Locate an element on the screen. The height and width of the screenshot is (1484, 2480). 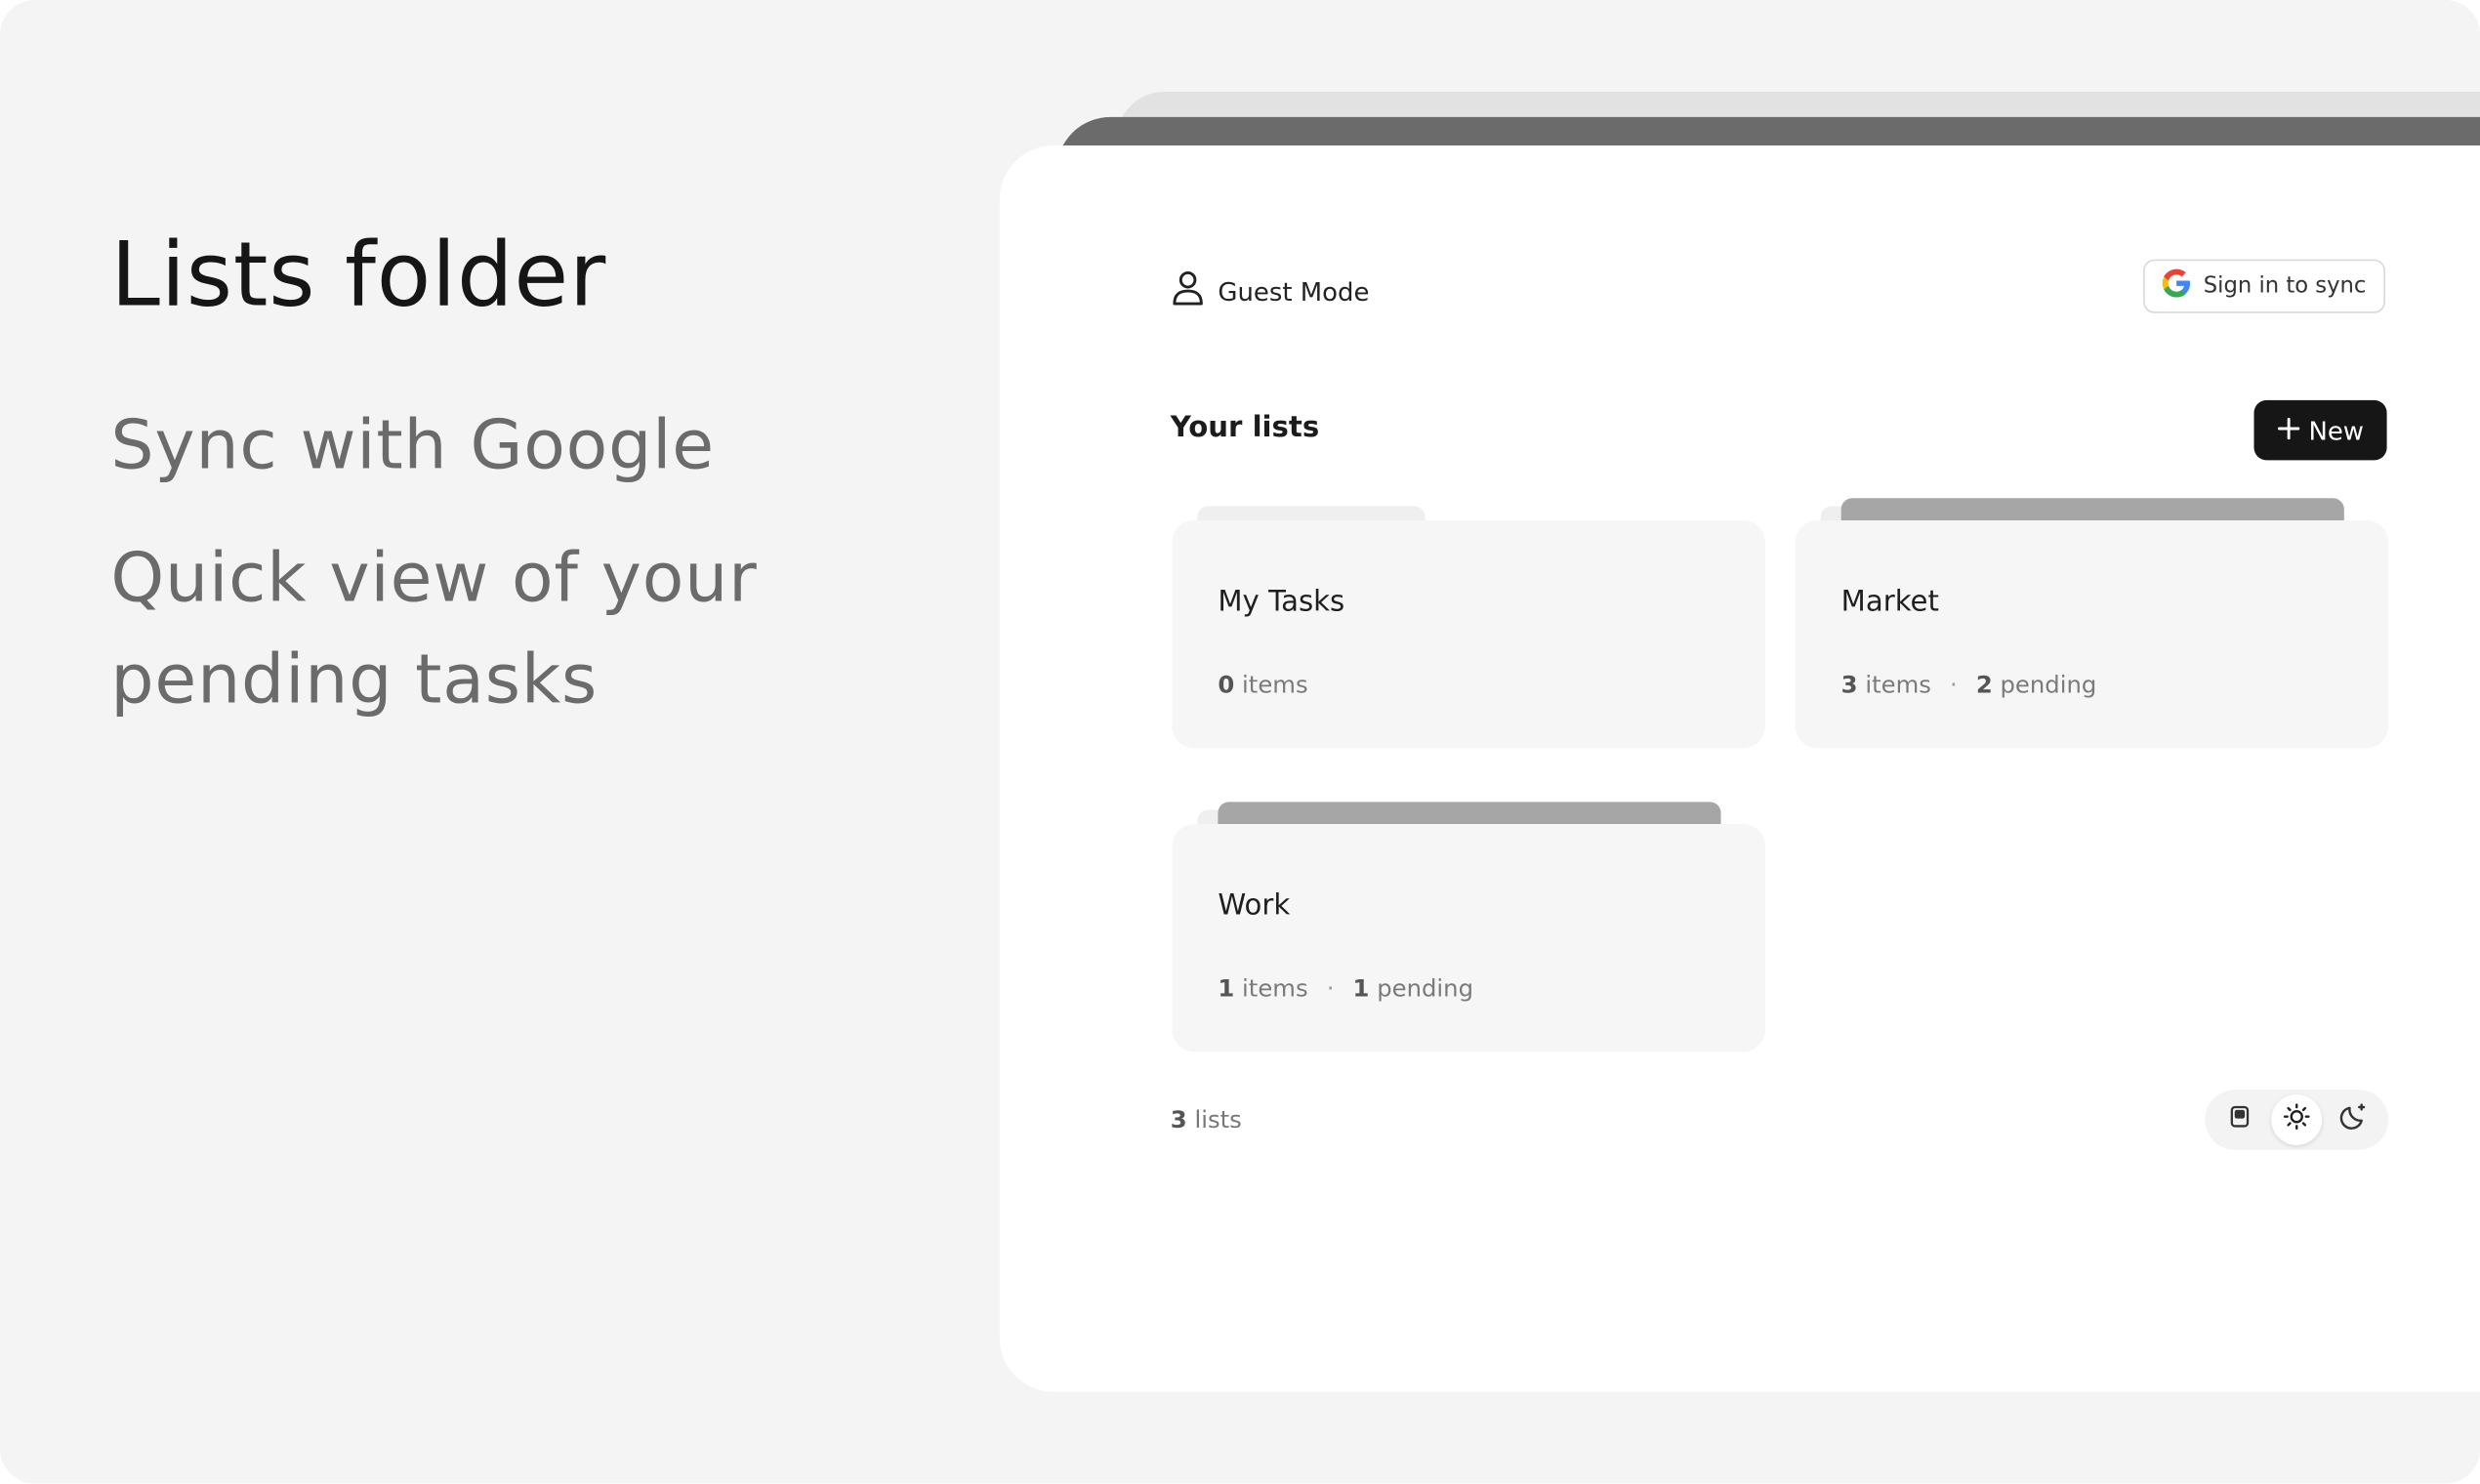
new-list-button: New is located at coordinates (2320, 430).